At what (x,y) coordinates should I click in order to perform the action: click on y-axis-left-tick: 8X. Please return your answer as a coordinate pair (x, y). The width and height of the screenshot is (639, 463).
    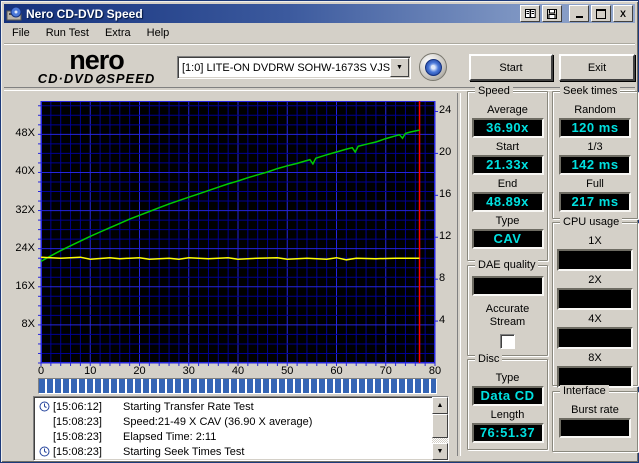
    Looking at the image, I should click on (28, 323).